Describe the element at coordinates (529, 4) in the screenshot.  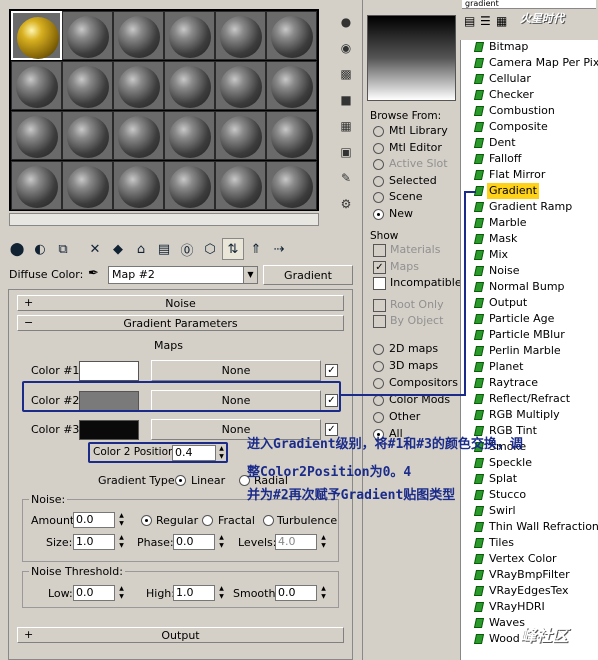
I see `search-input: gradient` at that location.